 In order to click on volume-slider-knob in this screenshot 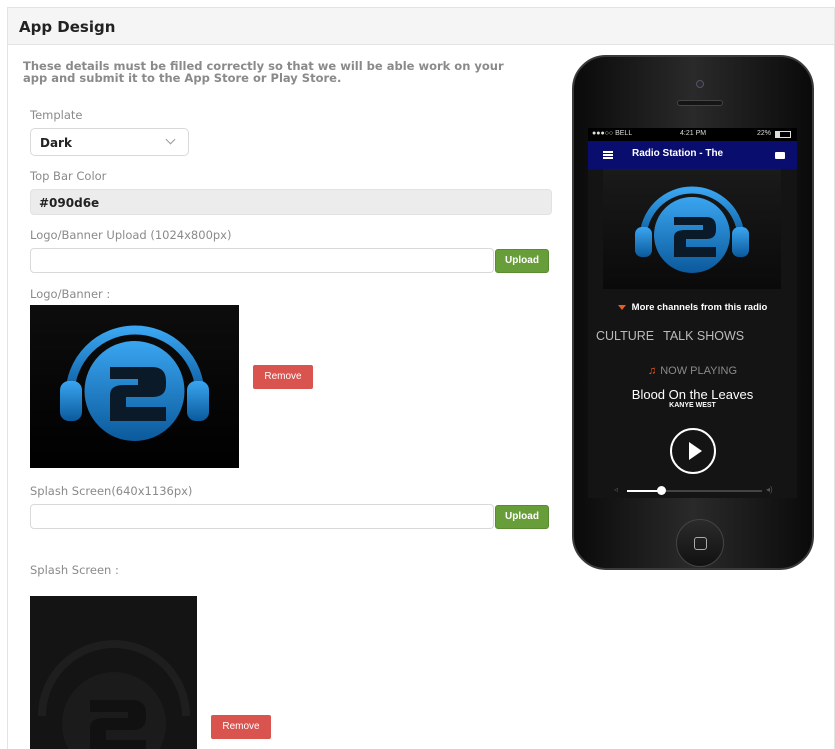, I will do `click(661, 490)`.